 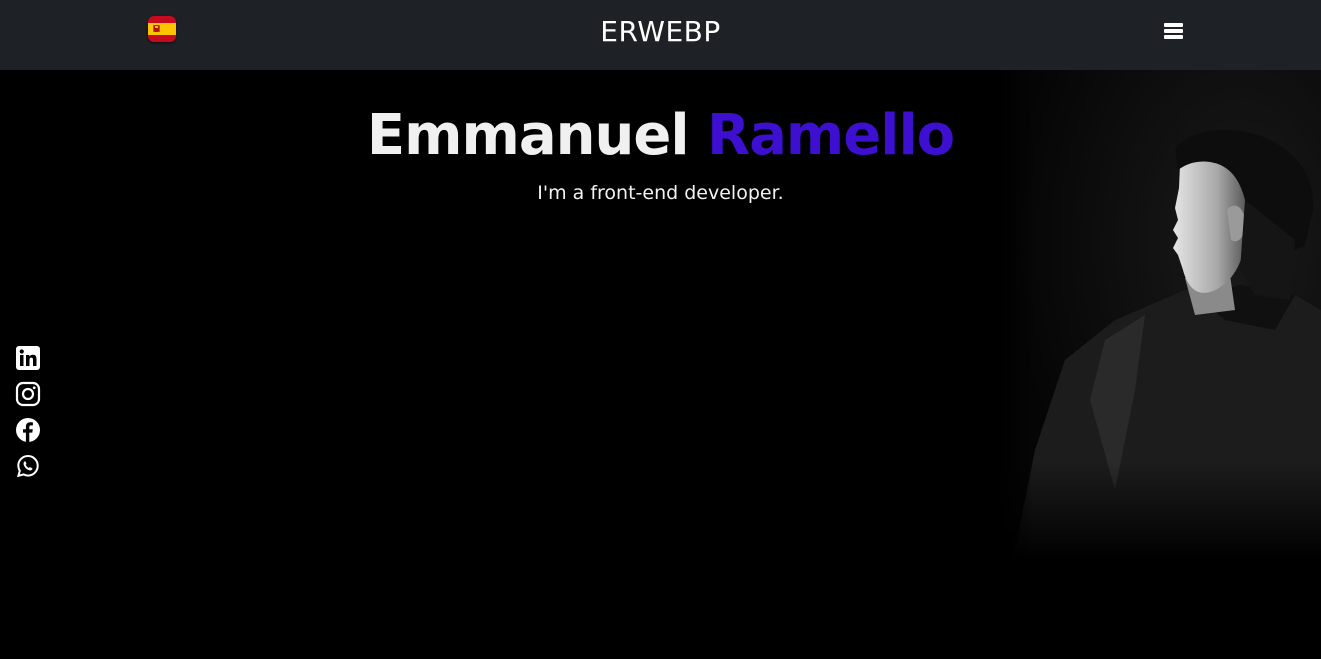 I want to click on hero-last-name: Ramello, so click(x=831, y=135).